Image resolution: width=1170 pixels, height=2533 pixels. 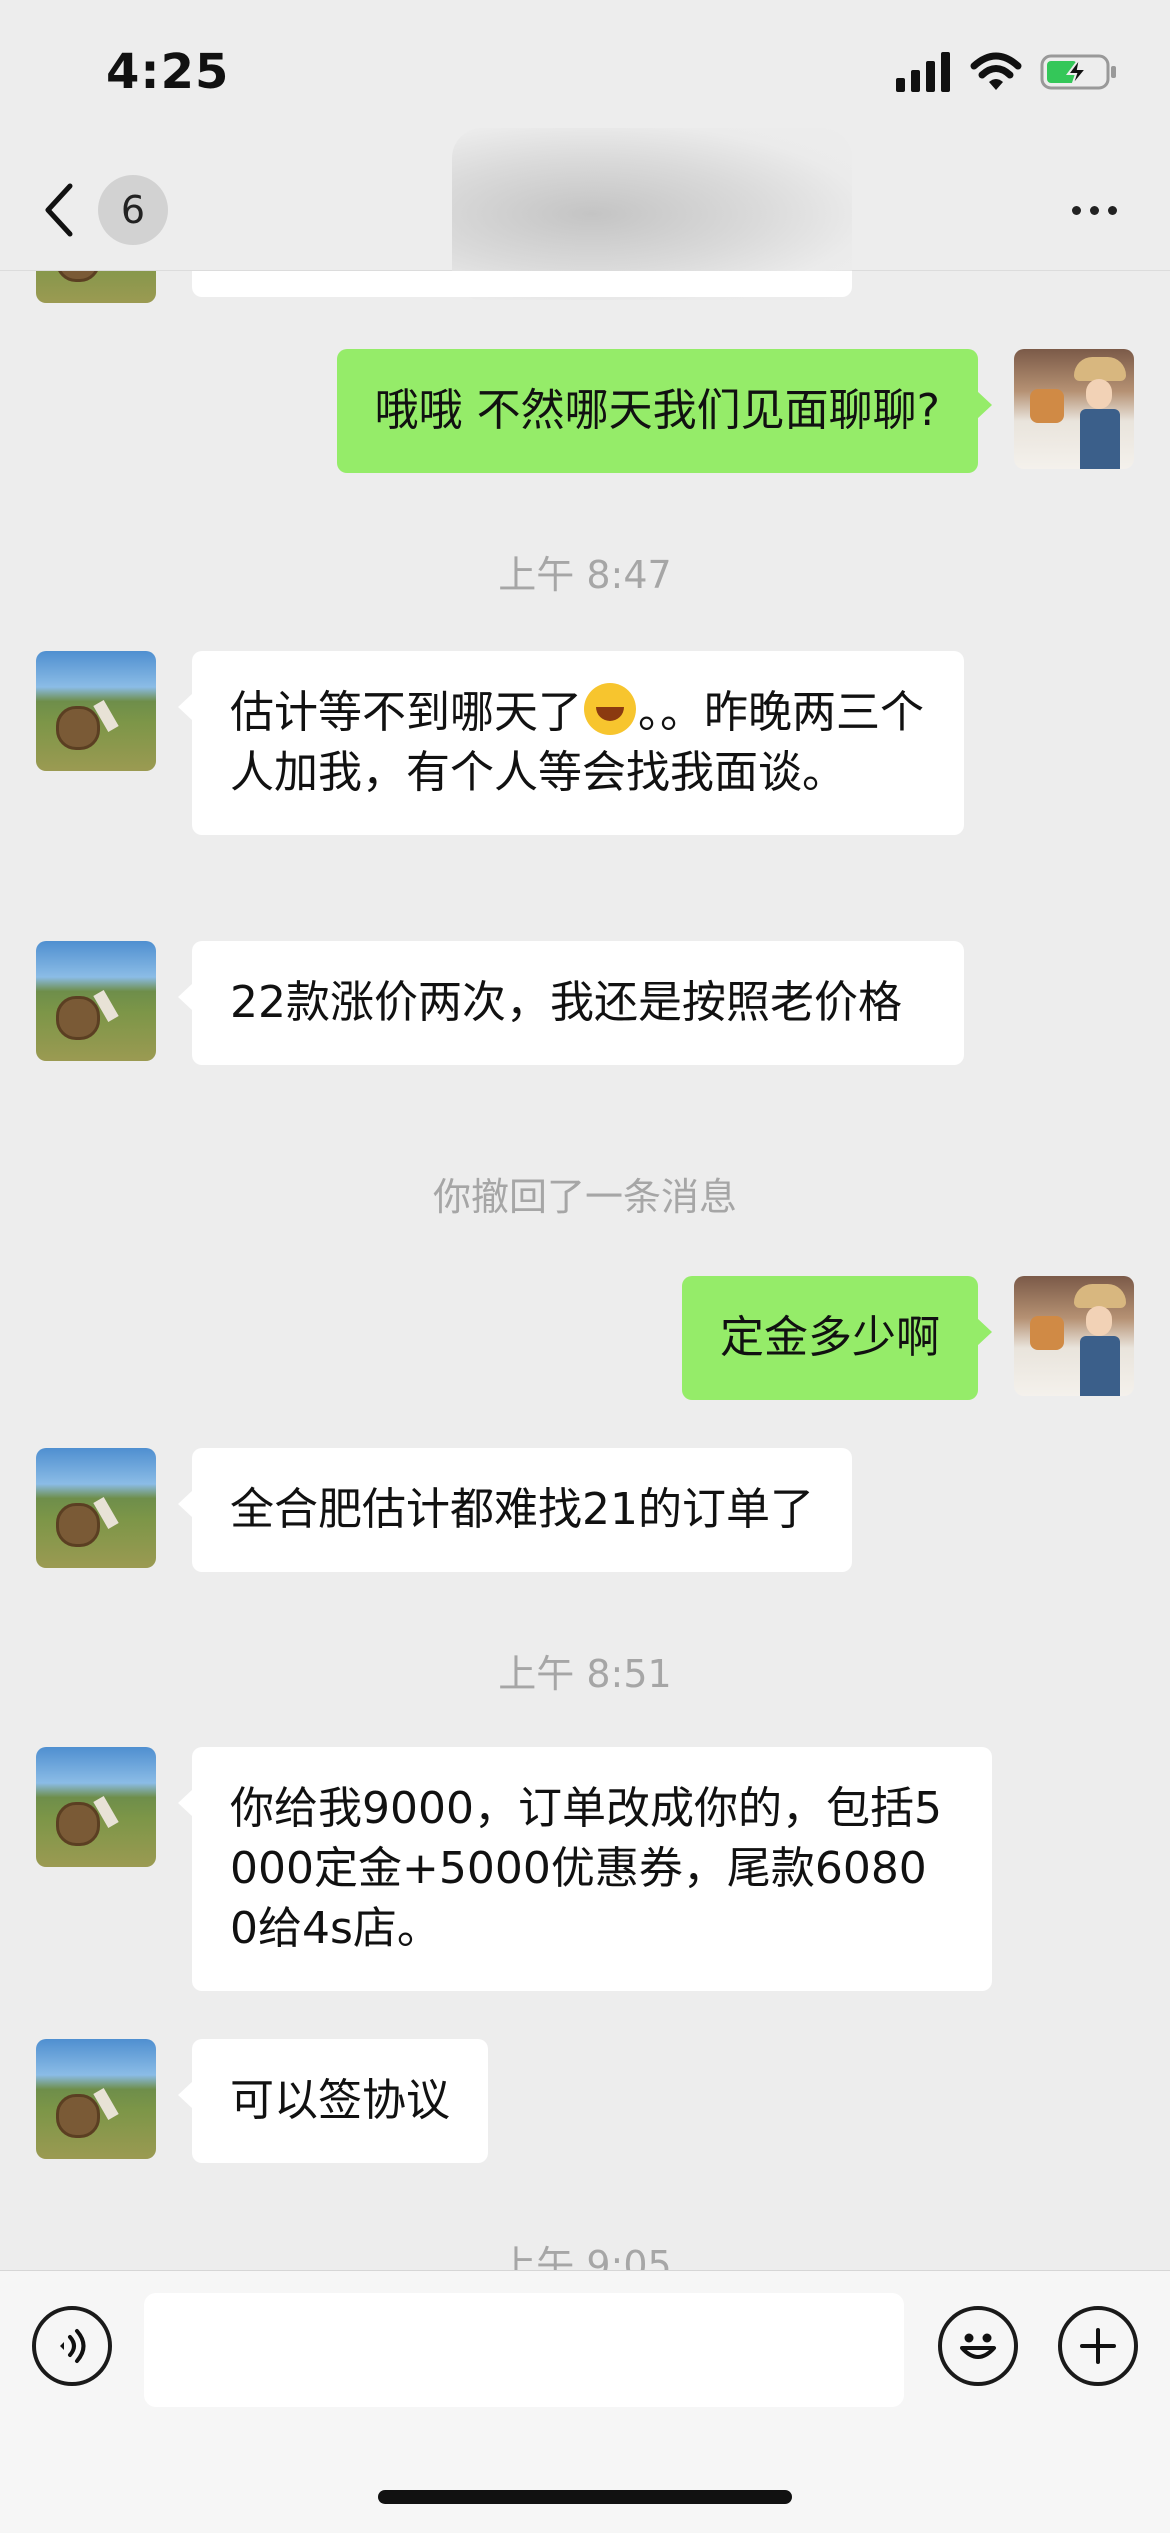 I want to click on voice-input-button, so click(x=72, y=2346).